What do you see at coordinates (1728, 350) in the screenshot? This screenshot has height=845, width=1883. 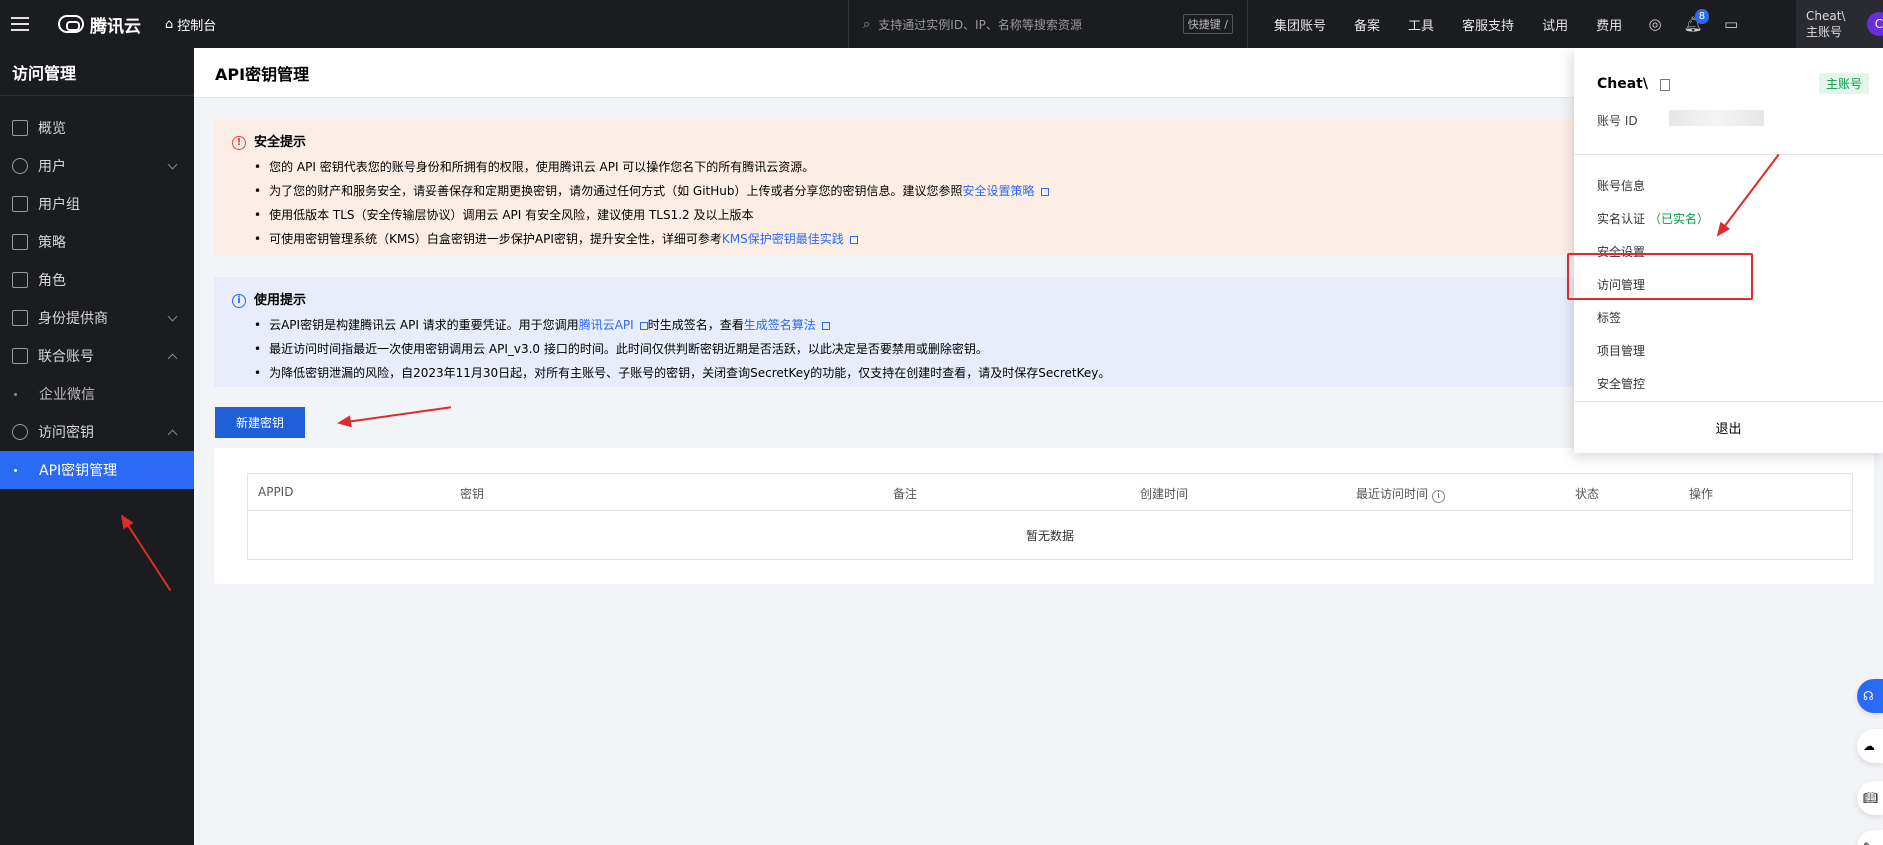 I see `menu-projects: 项目管理` at bounding box center [1728, 350].